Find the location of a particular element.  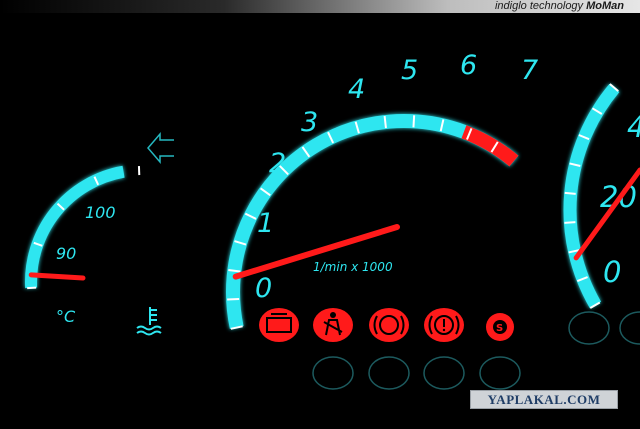

speedometer-gauge: 0 20 4 is located at coordinates (601, 196).